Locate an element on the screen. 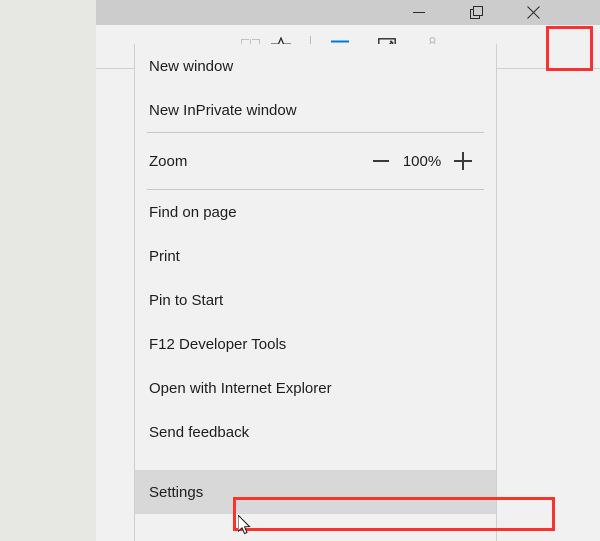 Image resolution: width=600 pixels, height=541 pixels. menu-item-print: Print is located at coordinates (315, 256).